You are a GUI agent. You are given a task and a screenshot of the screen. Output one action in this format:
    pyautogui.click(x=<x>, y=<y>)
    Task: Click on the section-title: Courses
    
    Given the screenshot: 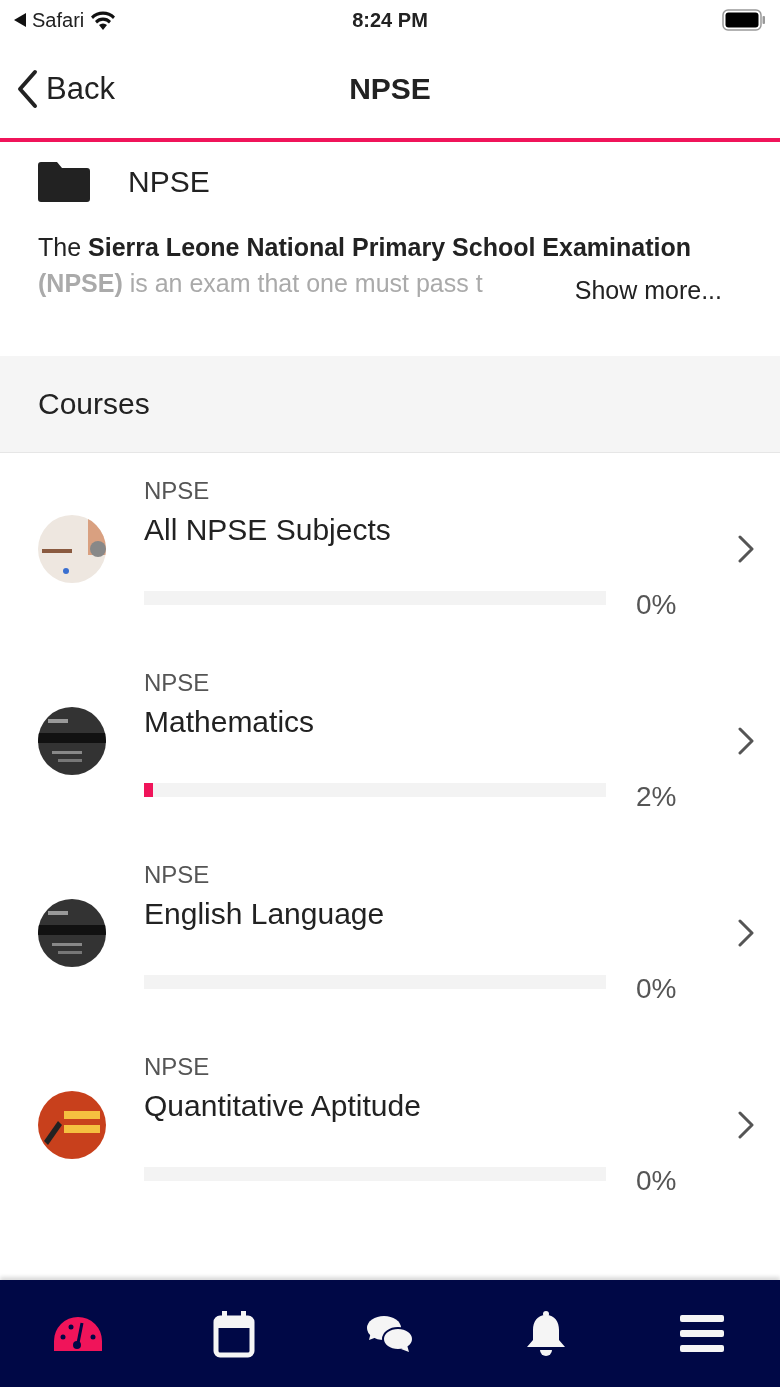 What is the action you would take?
    pyautogui.click(x=94, y=404)
    